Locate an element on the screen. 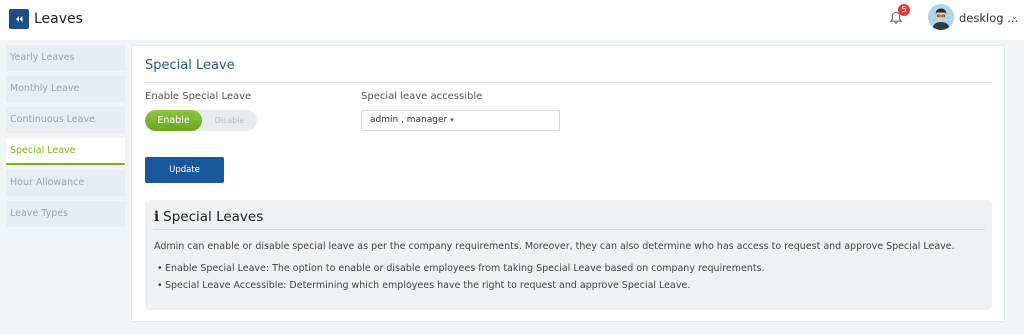  selected-roles-value: admin , manager is located at coordinates (409, 120).